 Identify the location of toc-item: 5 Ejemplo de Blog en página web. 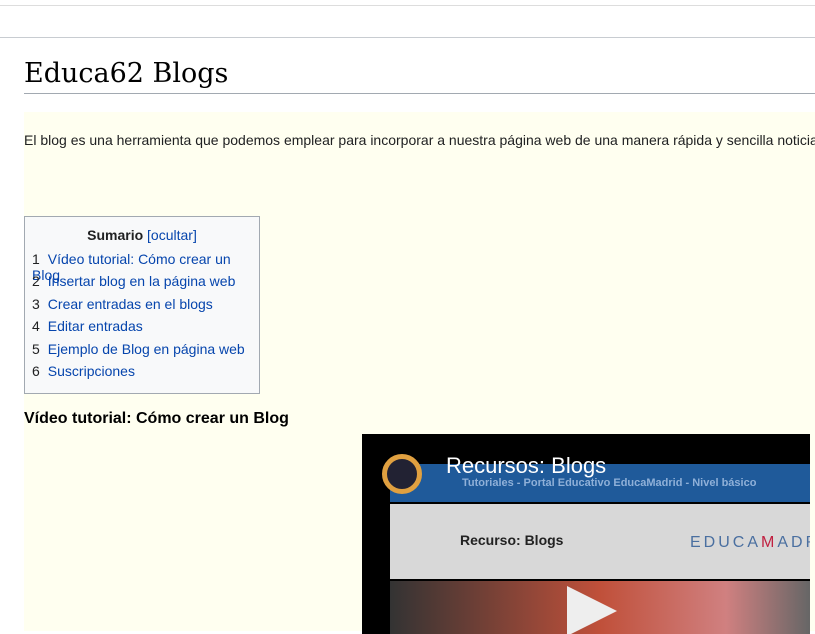
(145, 352).